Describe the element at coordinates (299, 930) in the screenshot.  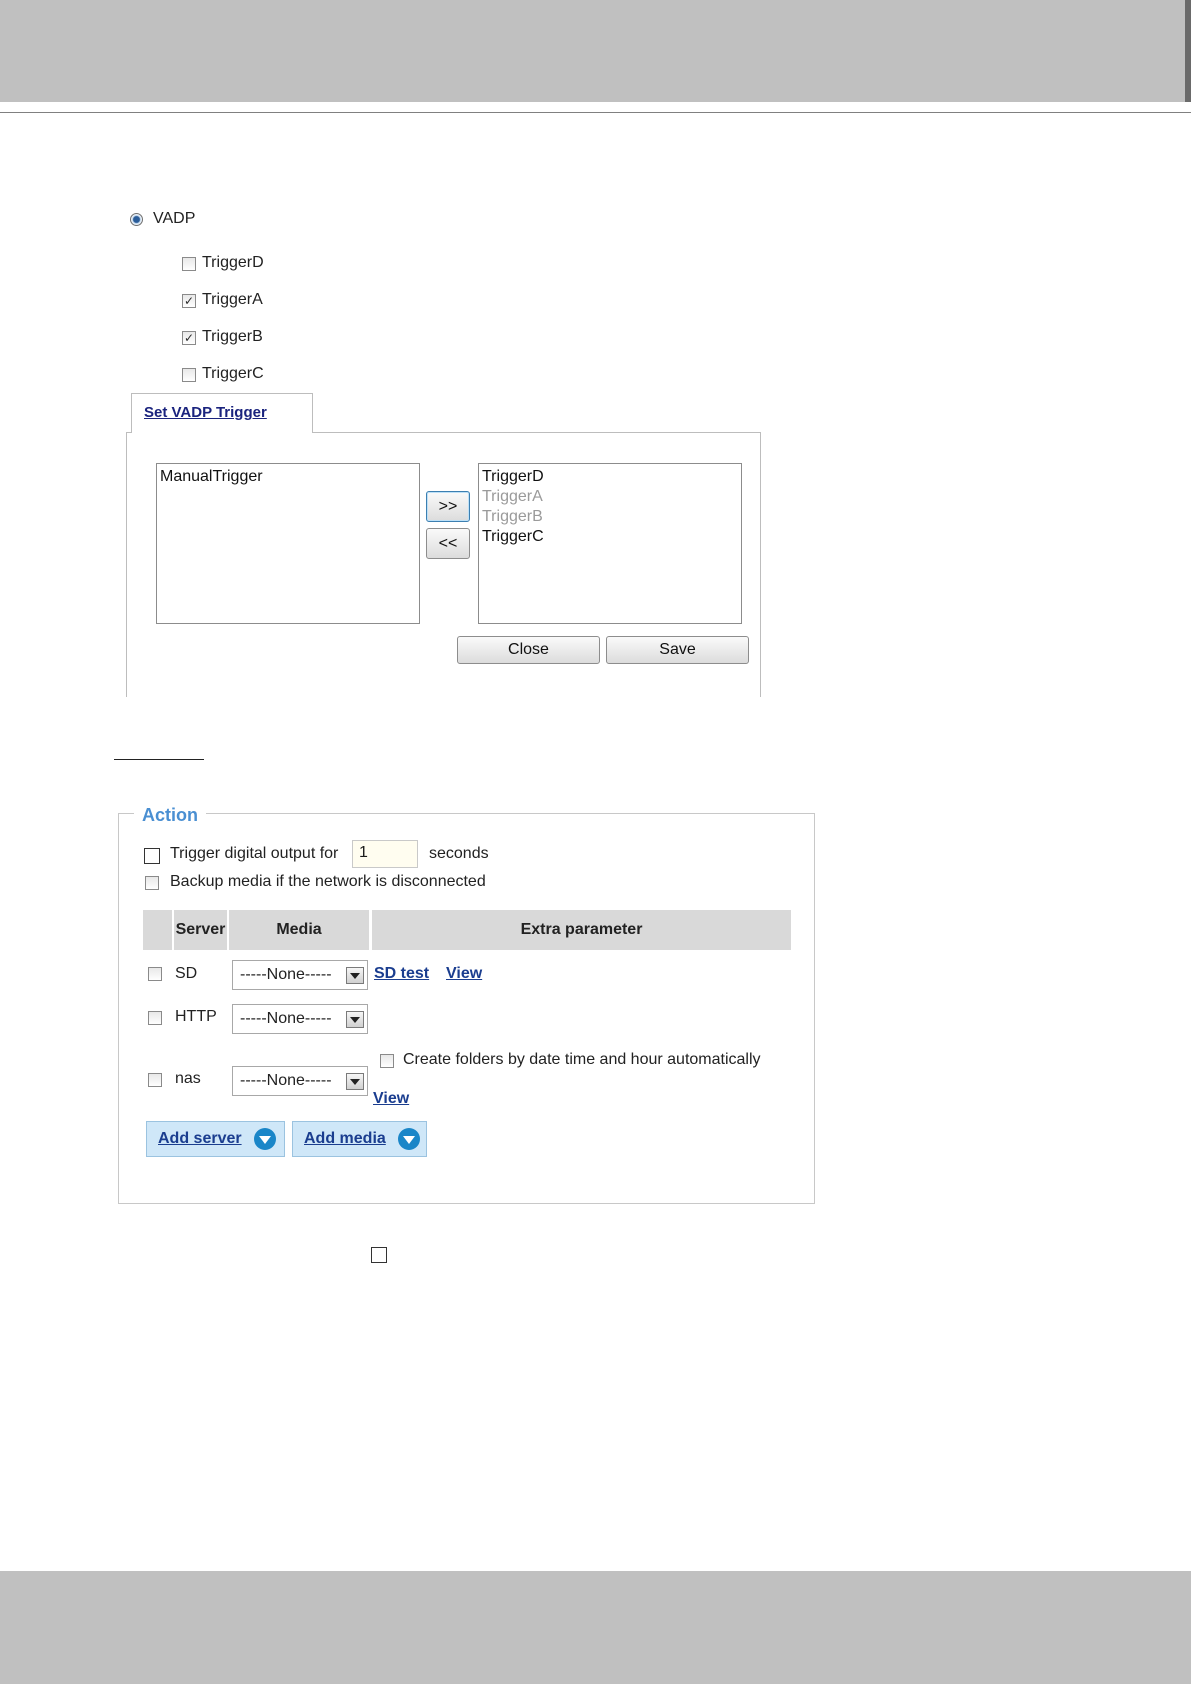
I see `table-header-media: Media` at that location.